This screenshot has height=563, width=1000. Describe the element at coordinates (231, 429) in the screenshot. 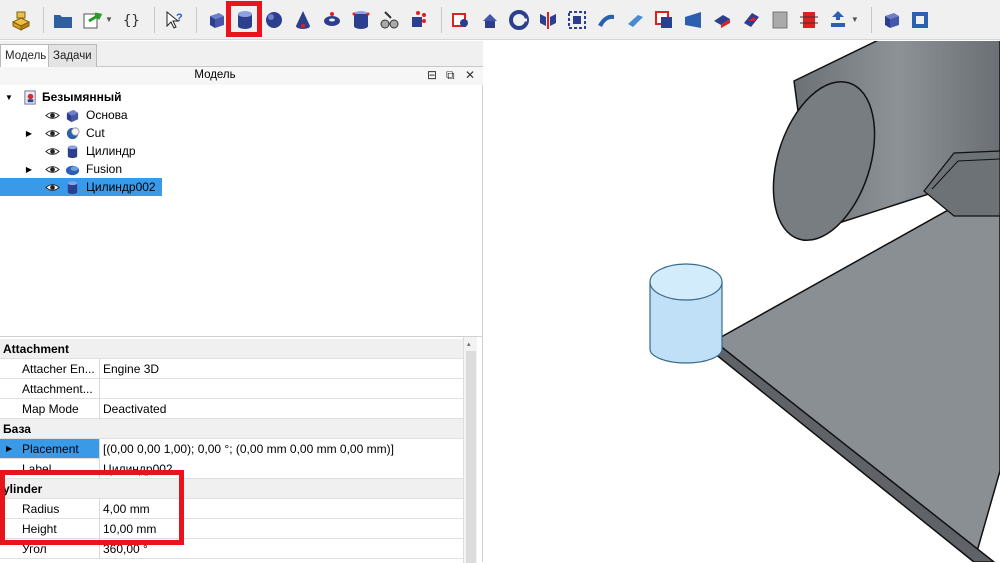

I see `property-group-base: База` at that location.